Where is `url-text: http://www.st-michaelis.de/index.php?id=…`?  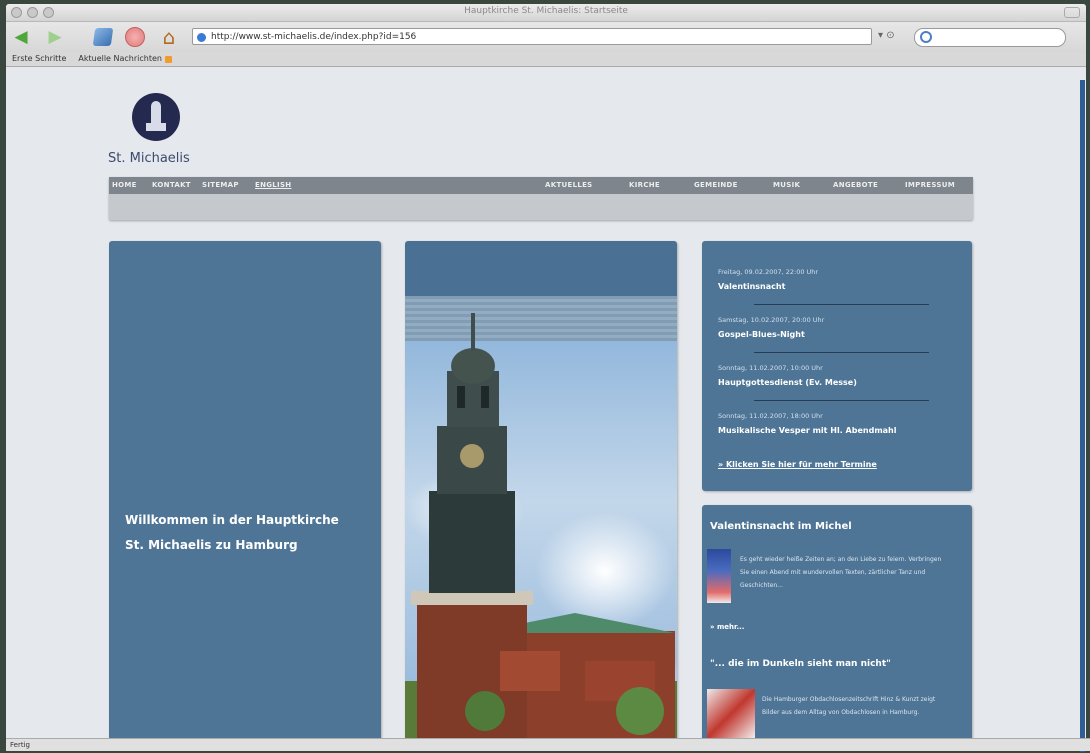 url-text: http://www.st-michaelis.de/index.php?id=… is located at coordinates (314, 37).